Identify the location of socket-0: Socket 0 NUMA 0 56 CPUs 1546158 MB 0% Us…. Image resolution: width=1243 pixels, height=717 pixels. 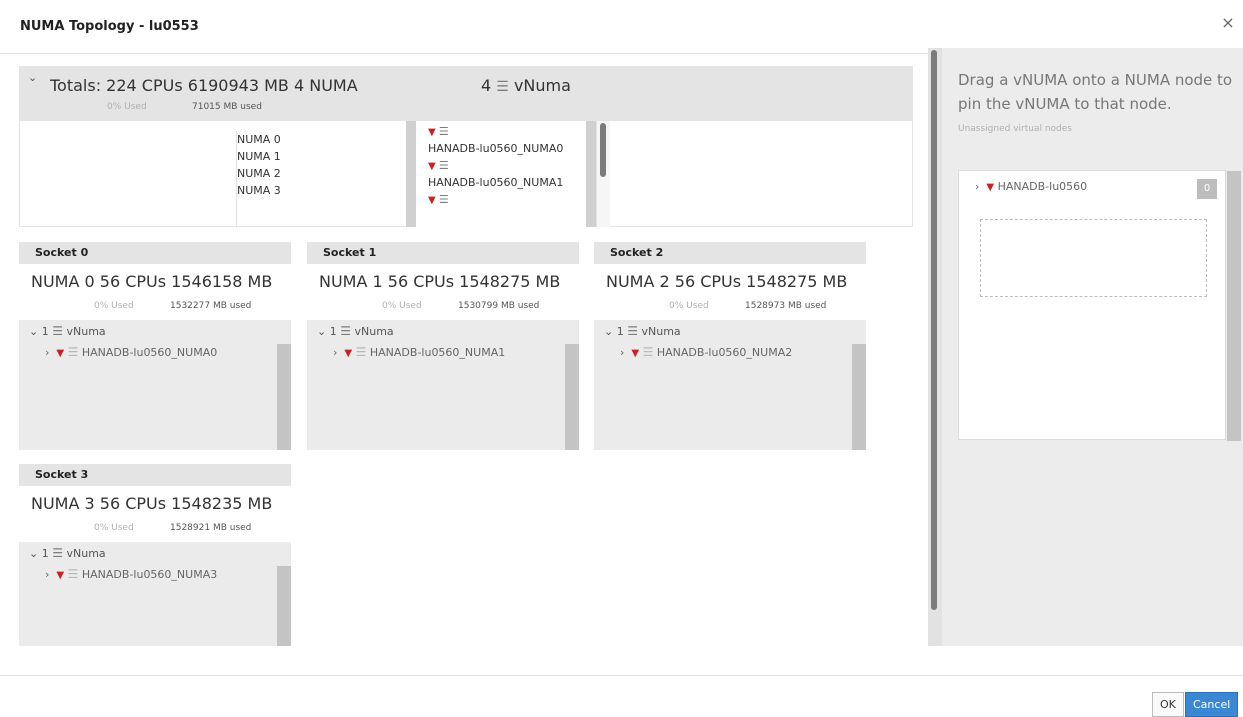
(155, 346).